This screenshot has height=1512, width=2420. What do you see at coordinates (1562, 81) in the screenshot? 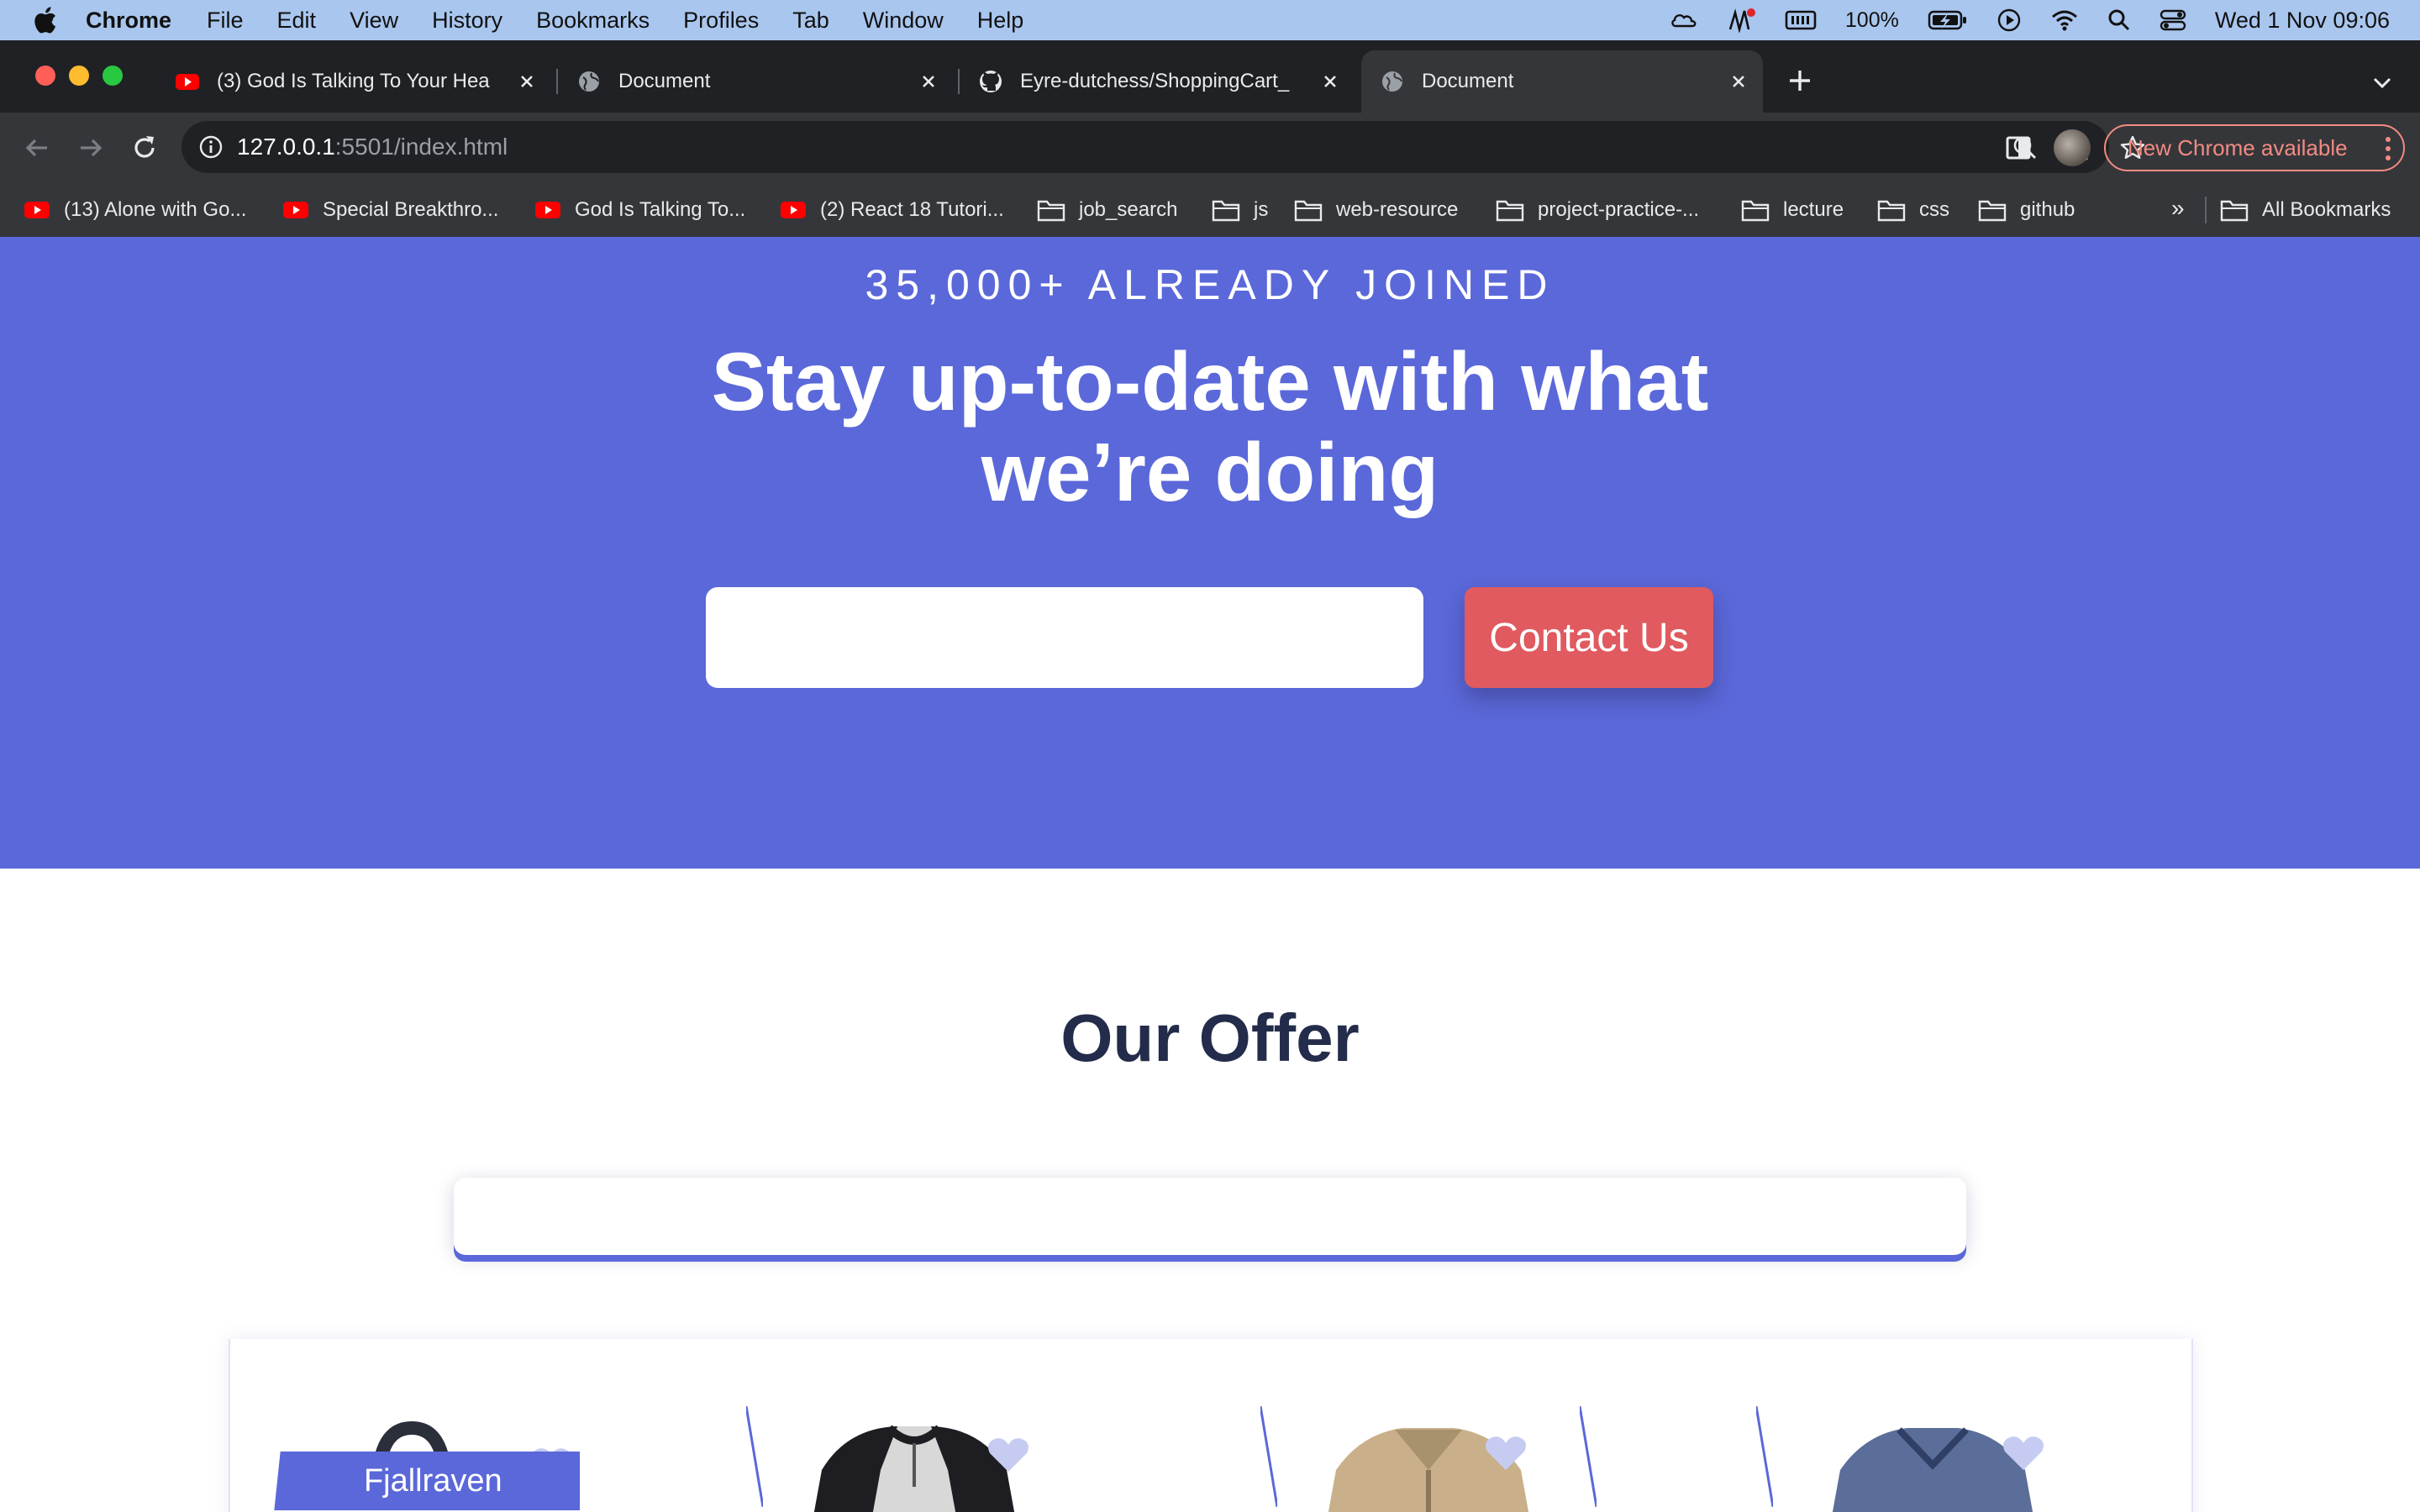
I see `tab-document-active: Document` at bounding box center [1562, 81].